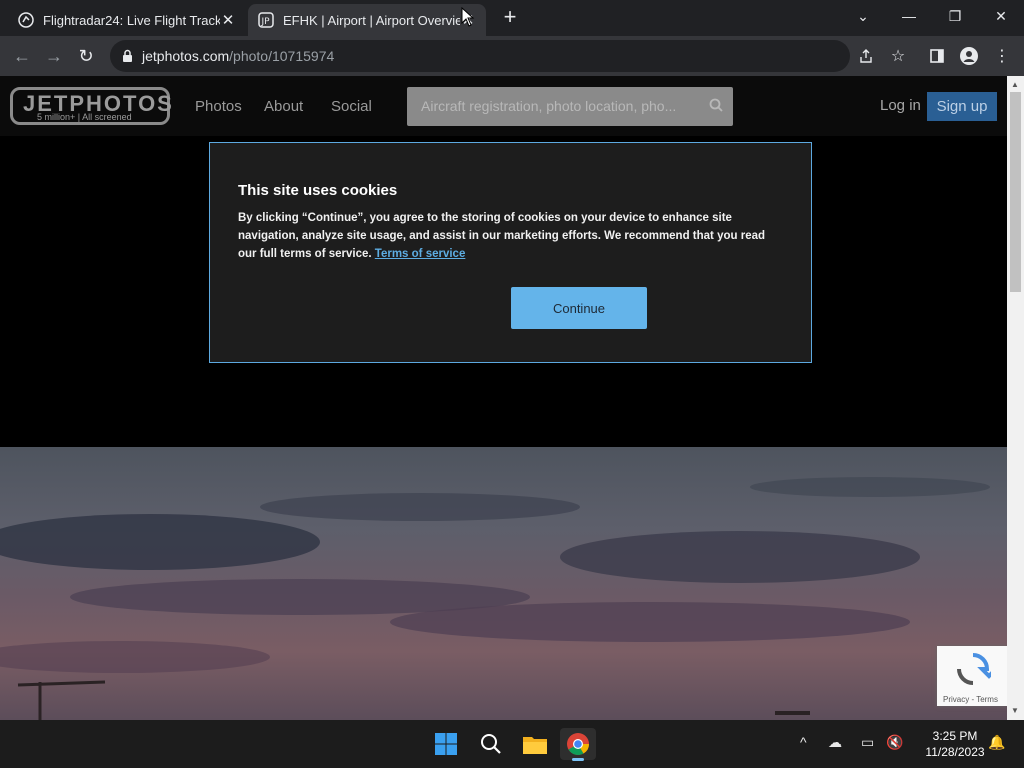 Image resolution: width=1024 pixels, height=768 pixels. What do you see at coordinates (955, 16) in the screenshot?
I see `restore-button: ❐` at bounding box center [955, 16].